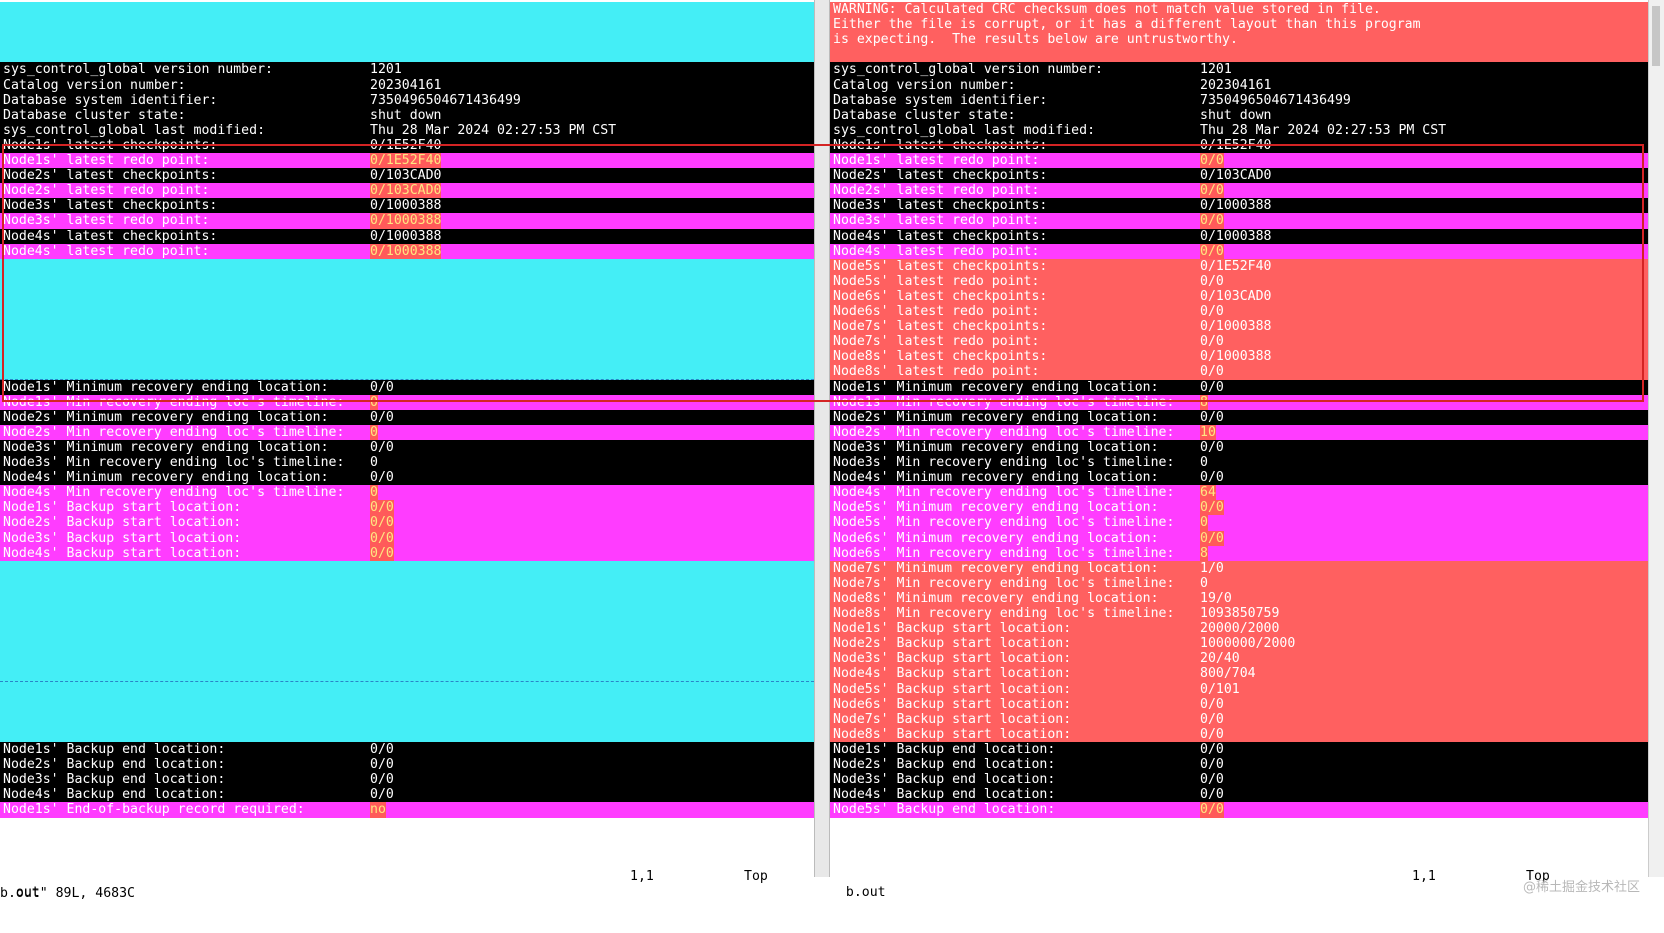  What do you see at coordinates (138, 70) in the screenshot?
I see `line-label: sys_control_global version number:` at bounding box center [138, 70].